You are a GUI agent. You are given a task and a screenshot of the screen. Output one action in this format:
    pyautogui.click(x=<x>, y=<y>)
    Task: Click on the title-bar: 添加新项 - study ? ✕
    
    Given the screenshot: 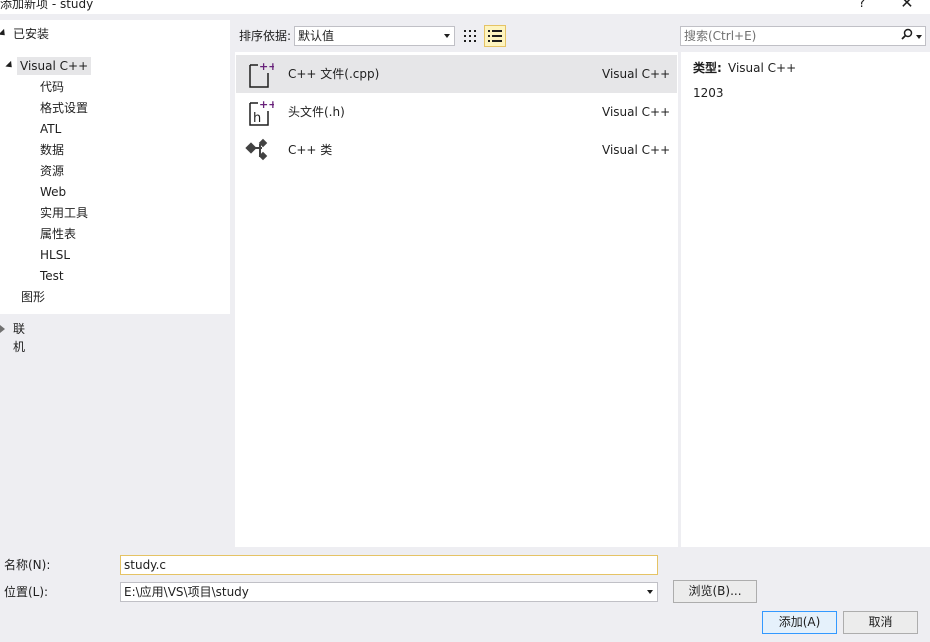 What is the action you would take?
    pyautogui.click(x=465, y=7)
    